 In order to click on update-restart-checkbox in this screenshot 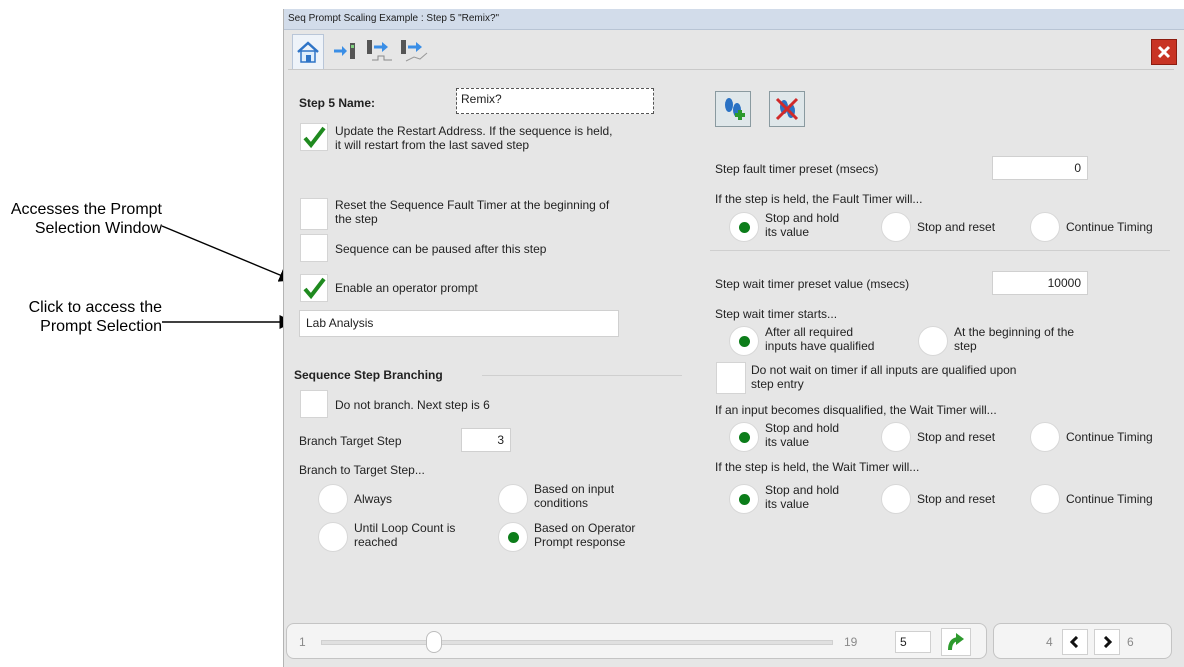, I will do `click(314, 137)`.